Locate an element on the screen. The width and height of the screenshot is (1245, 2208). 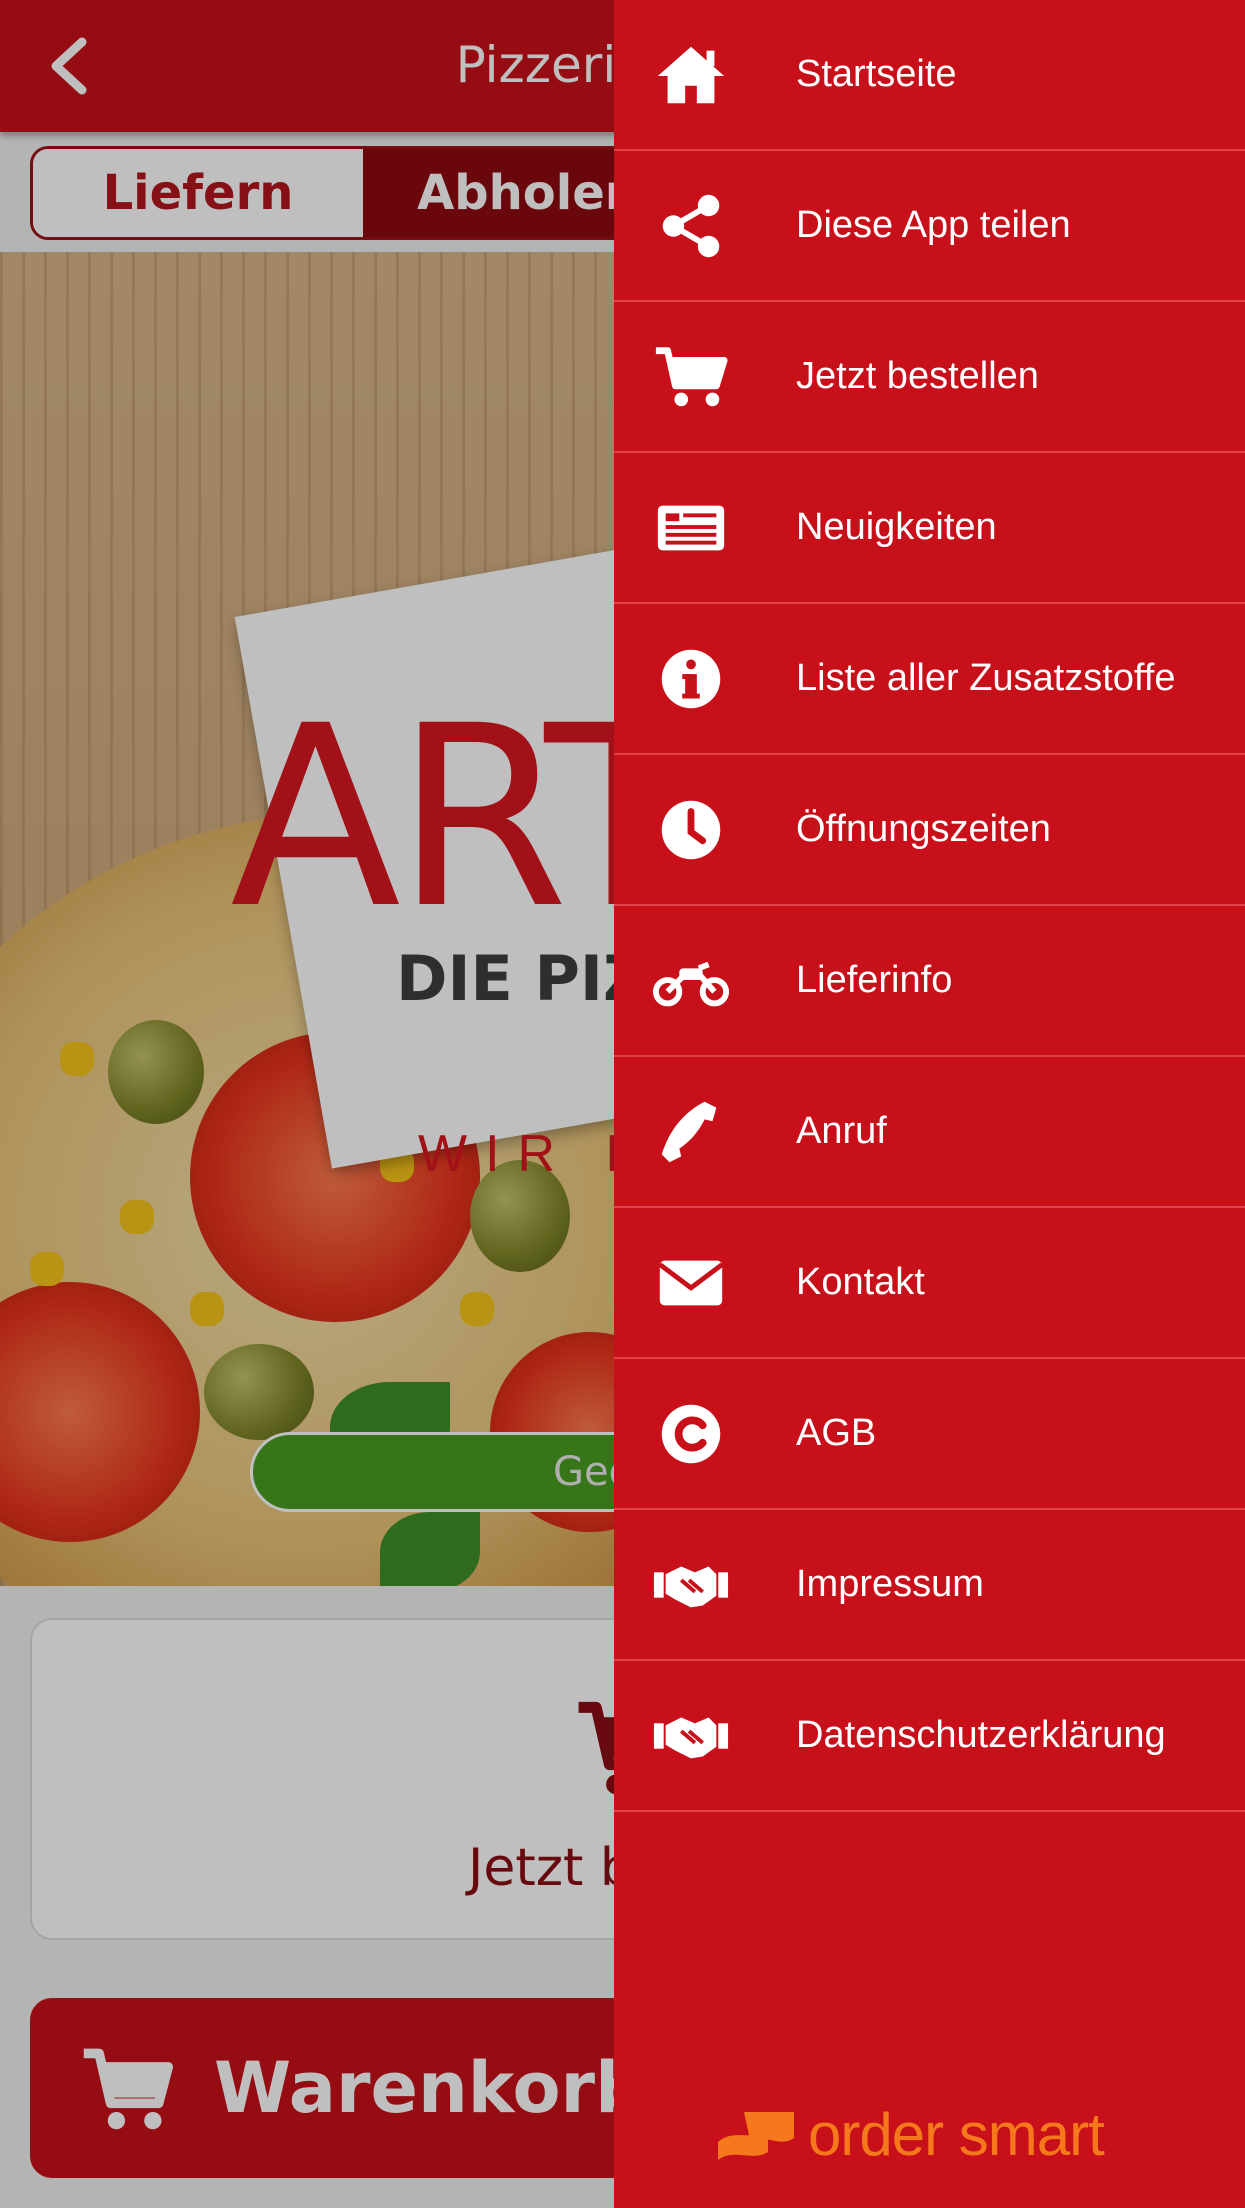
newspaper-icon is located at coordinates (691, 528).